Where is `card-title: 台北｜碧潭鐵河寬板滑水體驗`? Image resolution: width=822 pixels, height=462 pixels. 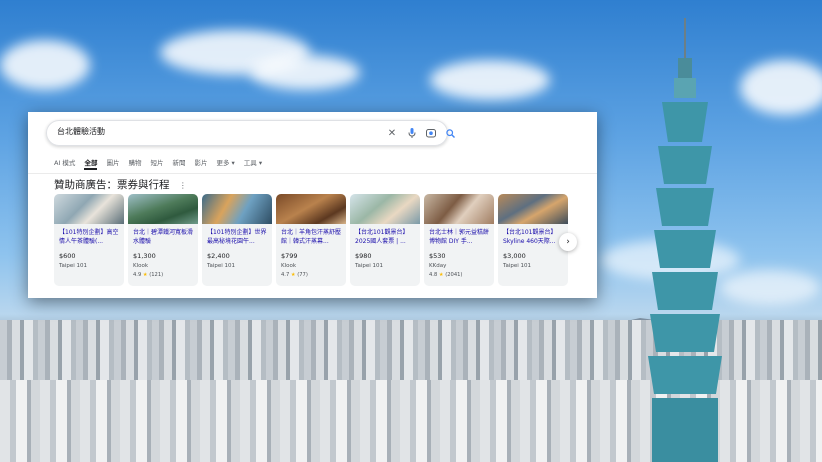
card-title: 台北｜碧潭鐵河寬板滑水體驗 is located at coordinates (164, 237).